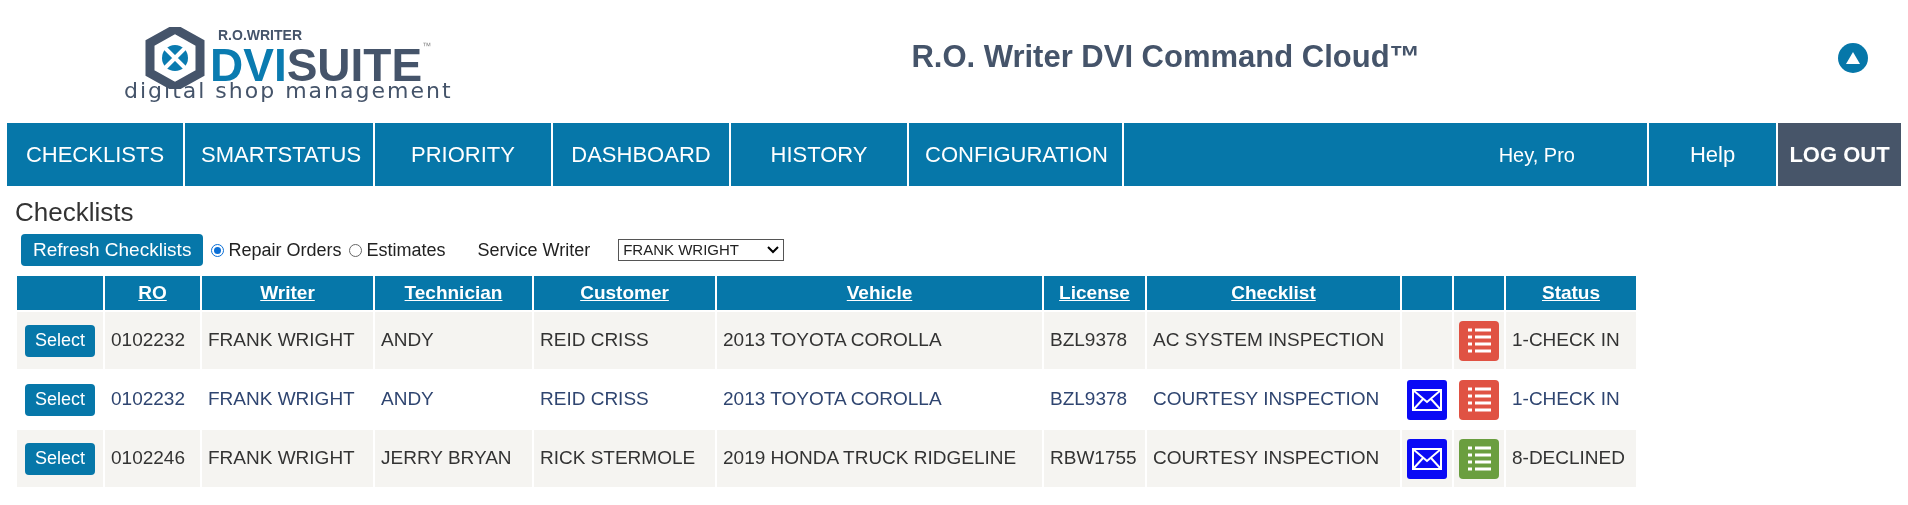  Describe the element at coordinates (95, 154) in the screenshot. I see `nav-tab: CHECKLISTS` at that location.